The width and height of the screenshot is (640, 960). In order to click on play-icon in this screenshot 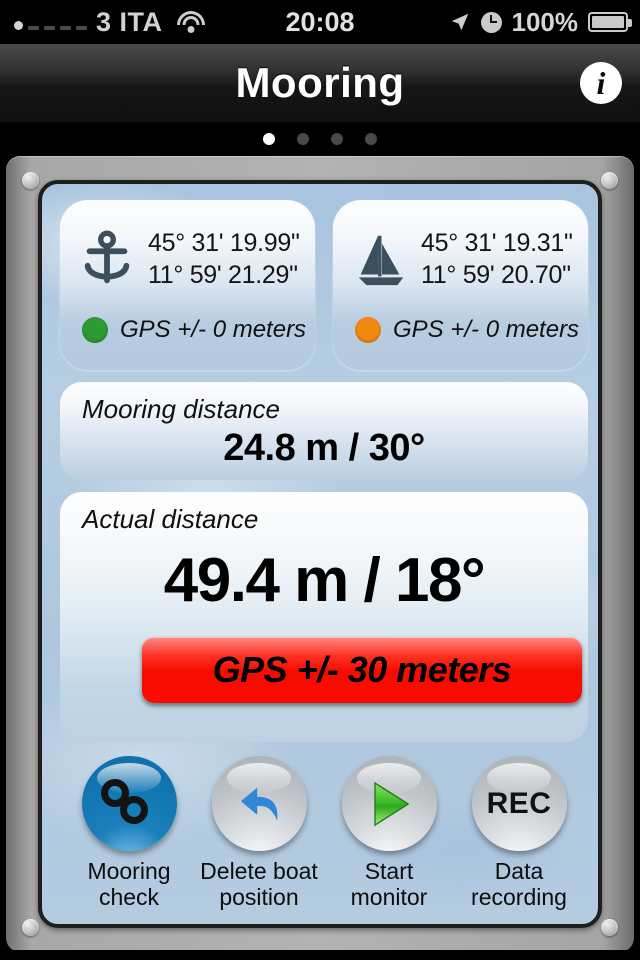, I will do `click(392, 803)`.